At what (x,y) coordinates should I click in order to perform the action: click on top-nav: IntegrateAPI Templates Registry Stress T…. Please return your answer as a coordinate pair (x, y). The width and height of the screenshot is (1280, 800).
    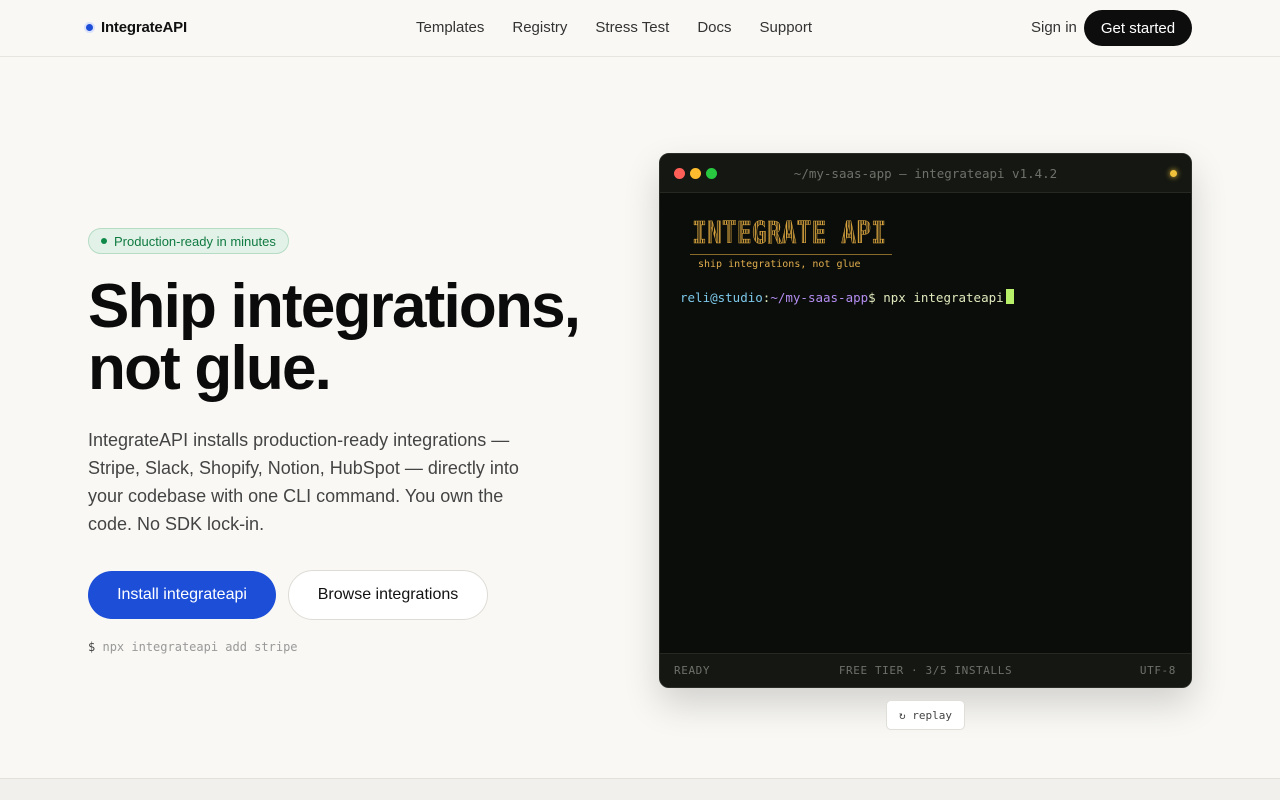
    Looking at the image, I should click on (640, 28).